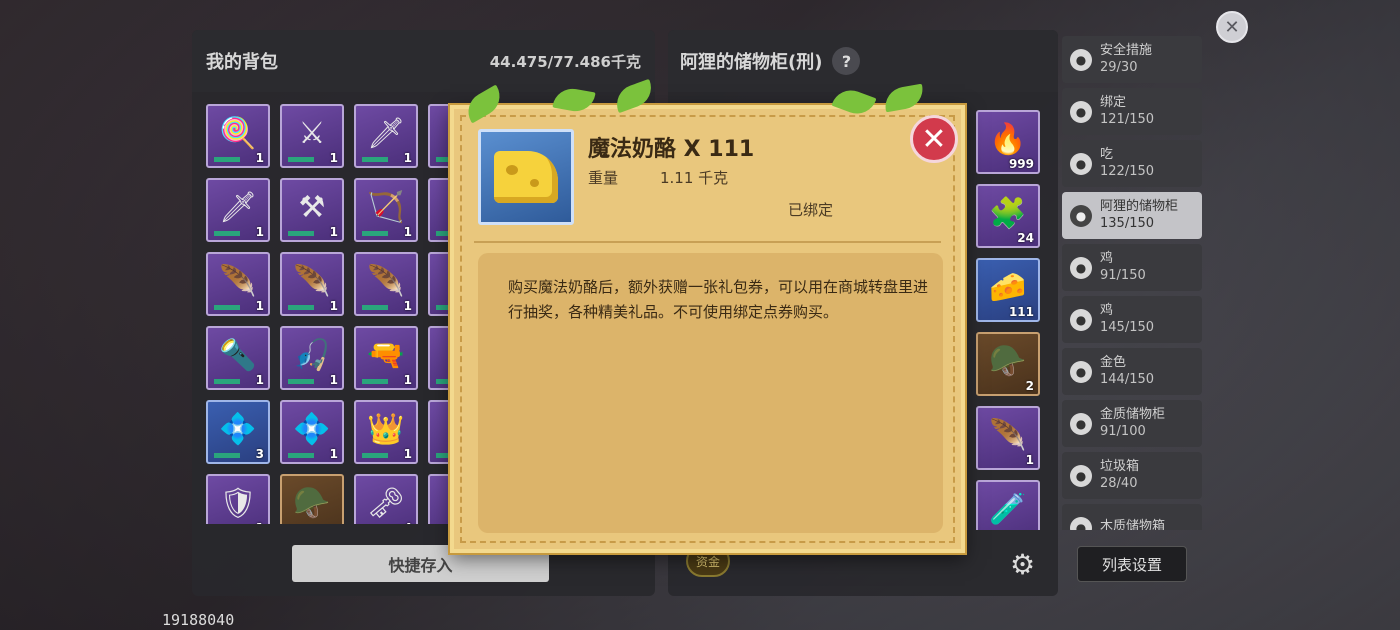 This screenshot has height=630, width=1400. I want to click on item-icon: 🧩, so click(1008, 213).